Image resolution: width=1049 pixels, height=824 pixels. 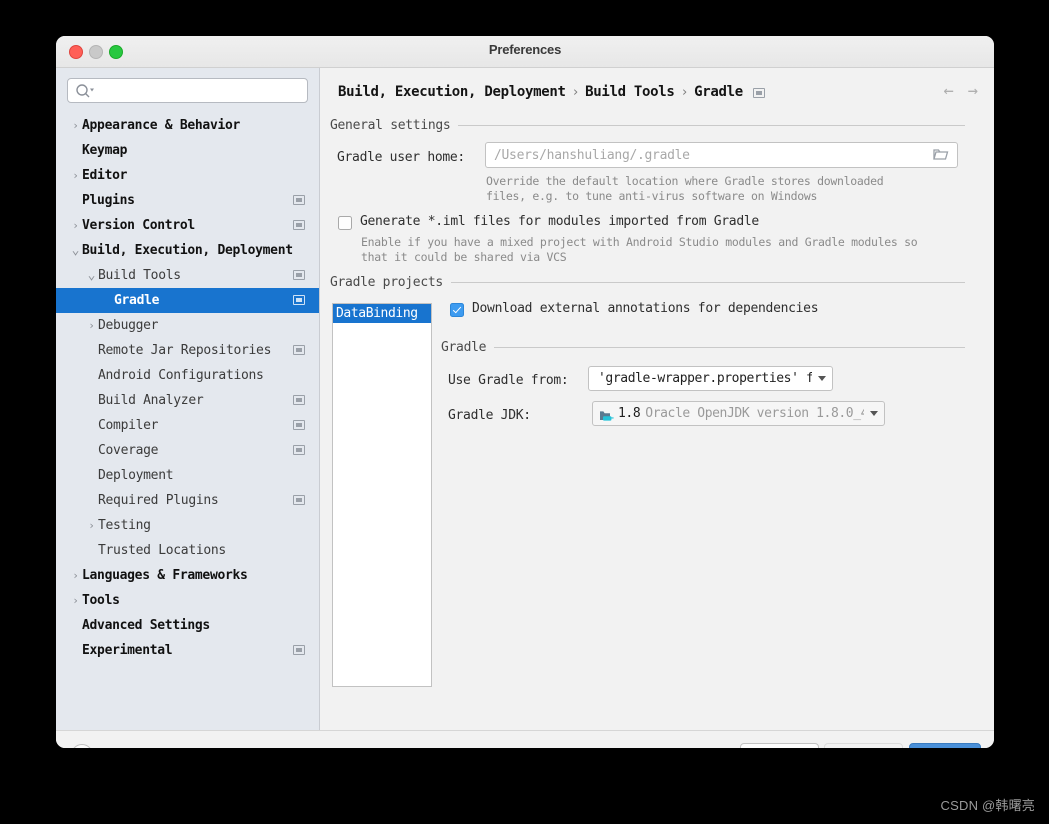 What do you see at coordinates (136, 475) in the screenshot?
I see `sidebar-item-label: Deployment` at bounding box center [136, 475].